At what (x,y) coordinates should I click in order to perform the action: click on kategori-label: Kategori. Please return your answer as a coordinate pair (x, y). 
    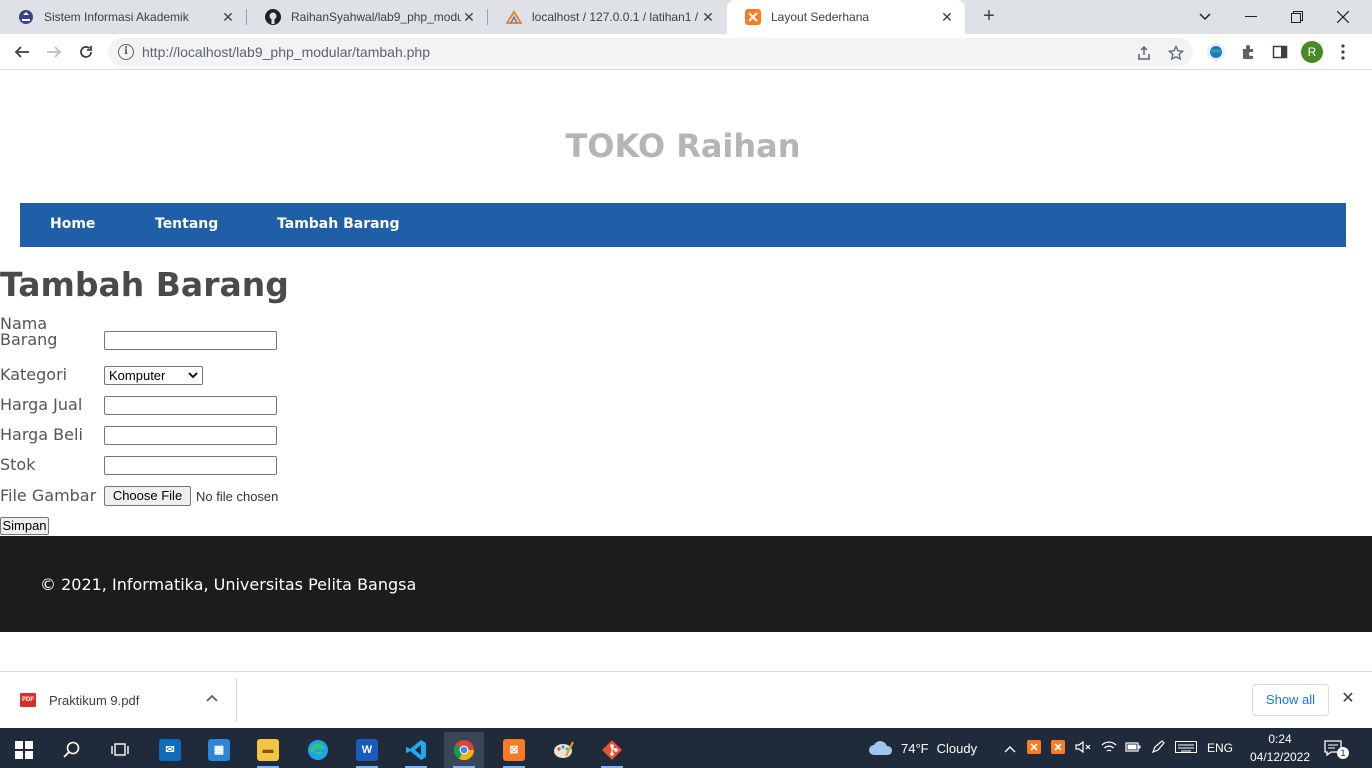
    Looking at the image, I should click on (34, 374).